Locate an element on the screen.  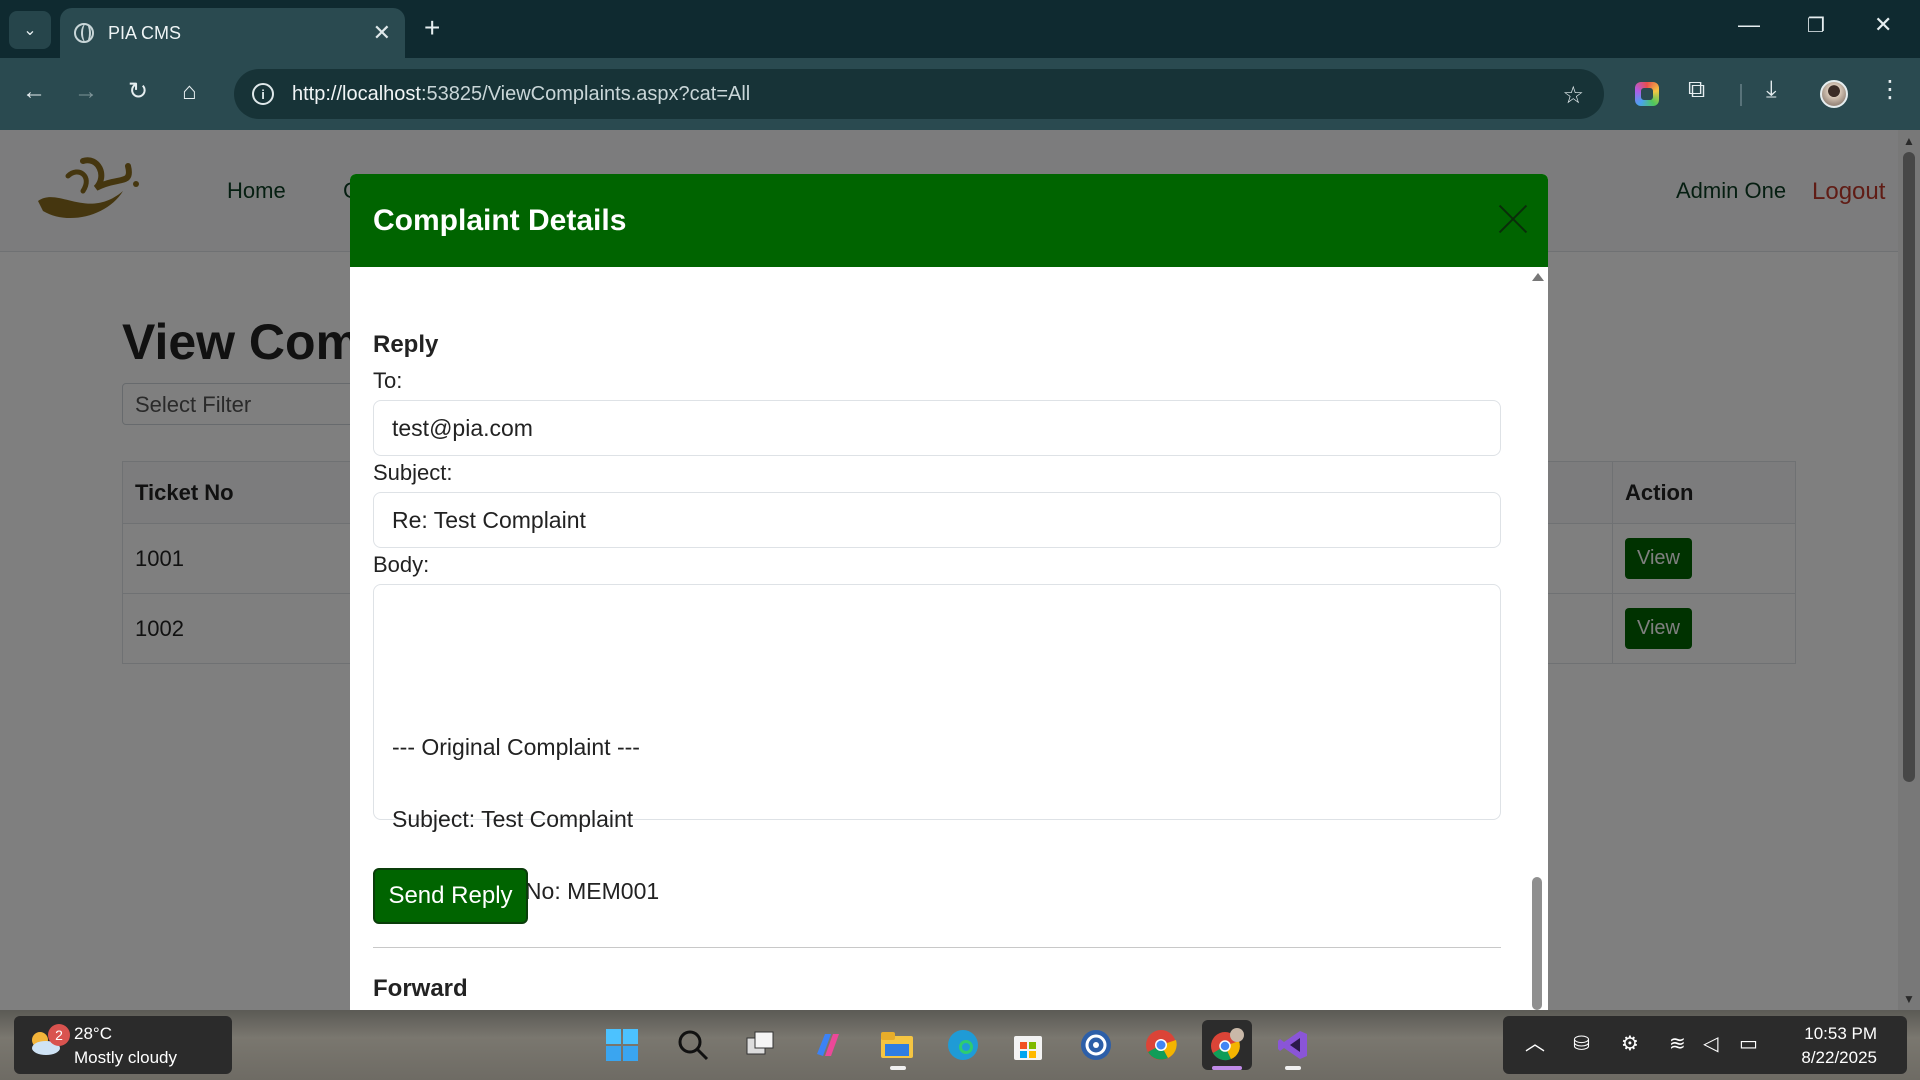
file-explorer-button is located at coordinates (897, 1045).